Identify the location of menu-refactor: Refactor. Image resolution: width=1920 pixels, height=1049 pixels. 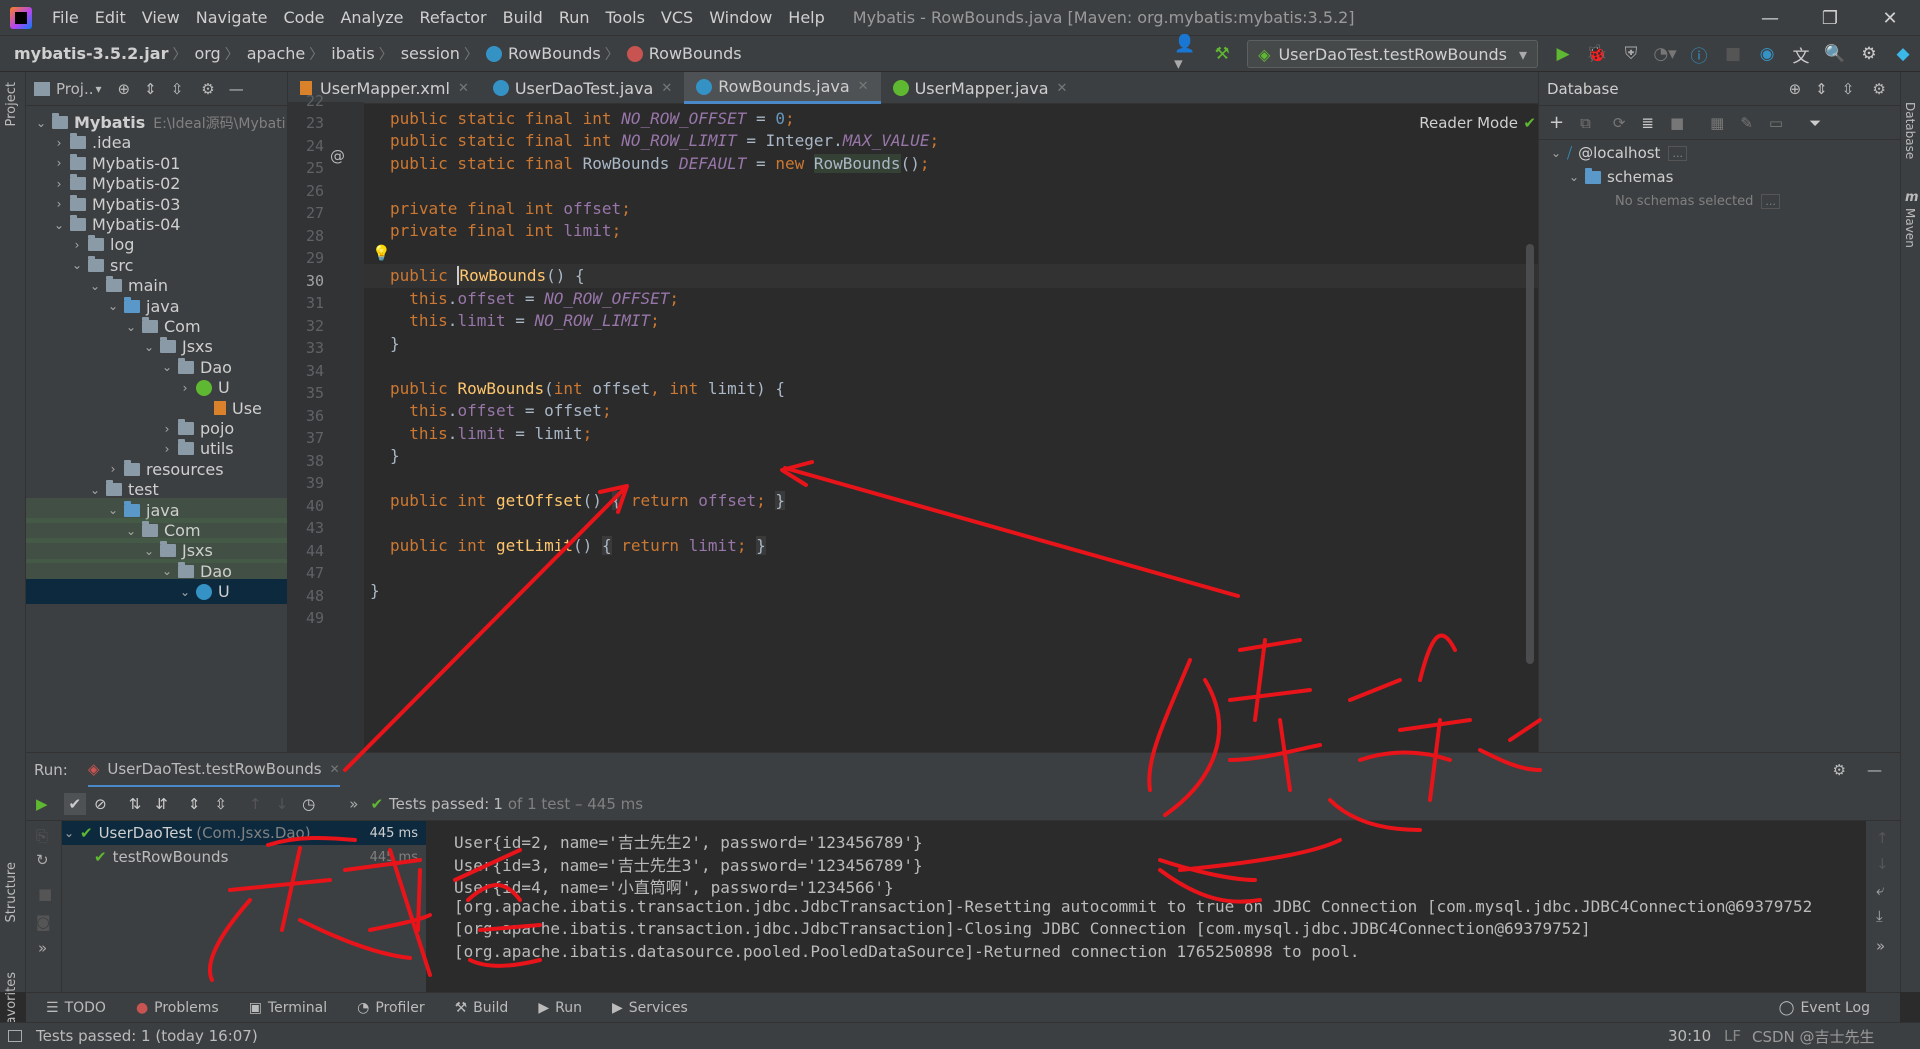
(453, 17).